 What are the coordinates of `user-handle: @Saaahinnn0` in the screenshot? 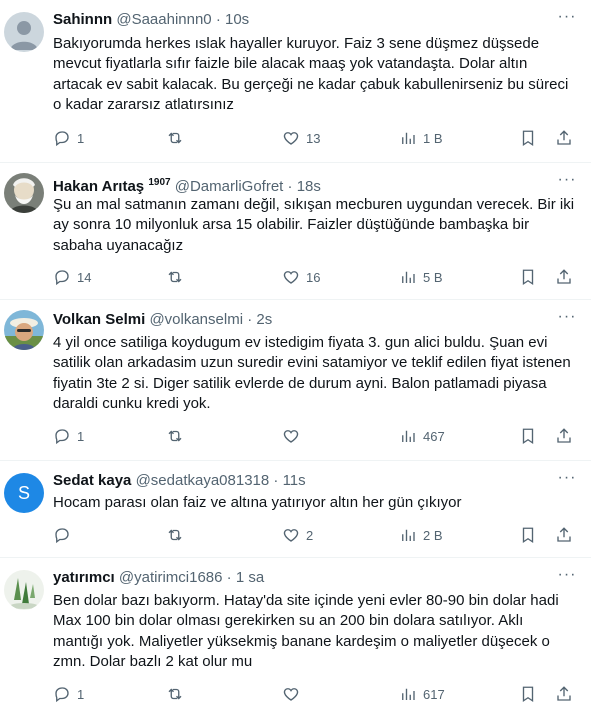 It's located at (163, 19).